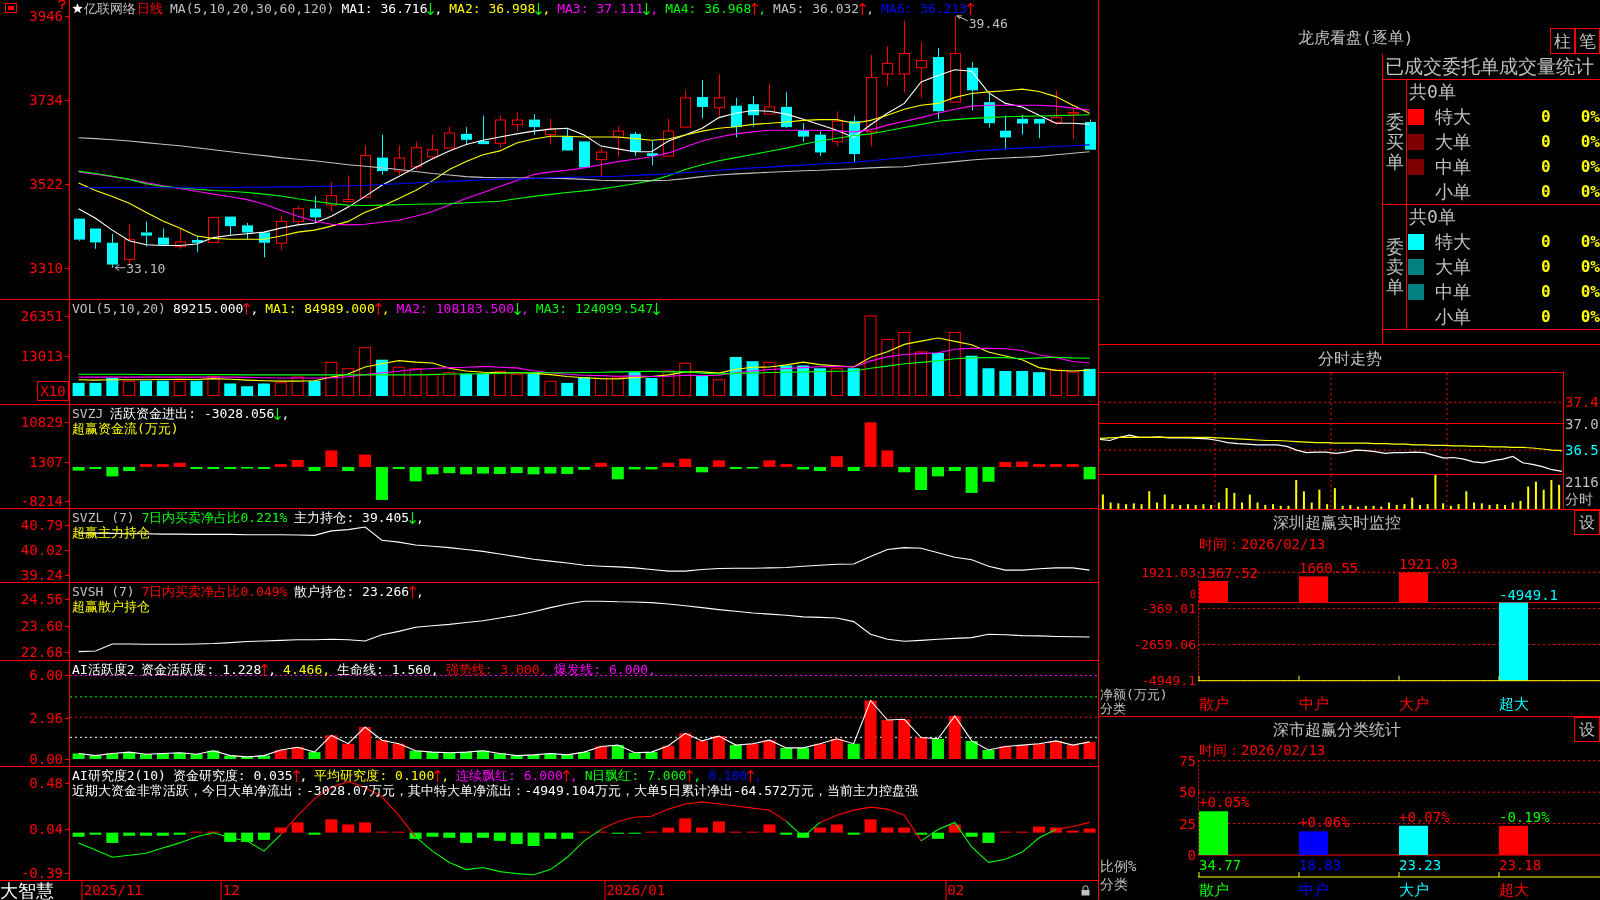  I want to click on table-title: 已成交委托单成交量统计, so click(1489, 66).